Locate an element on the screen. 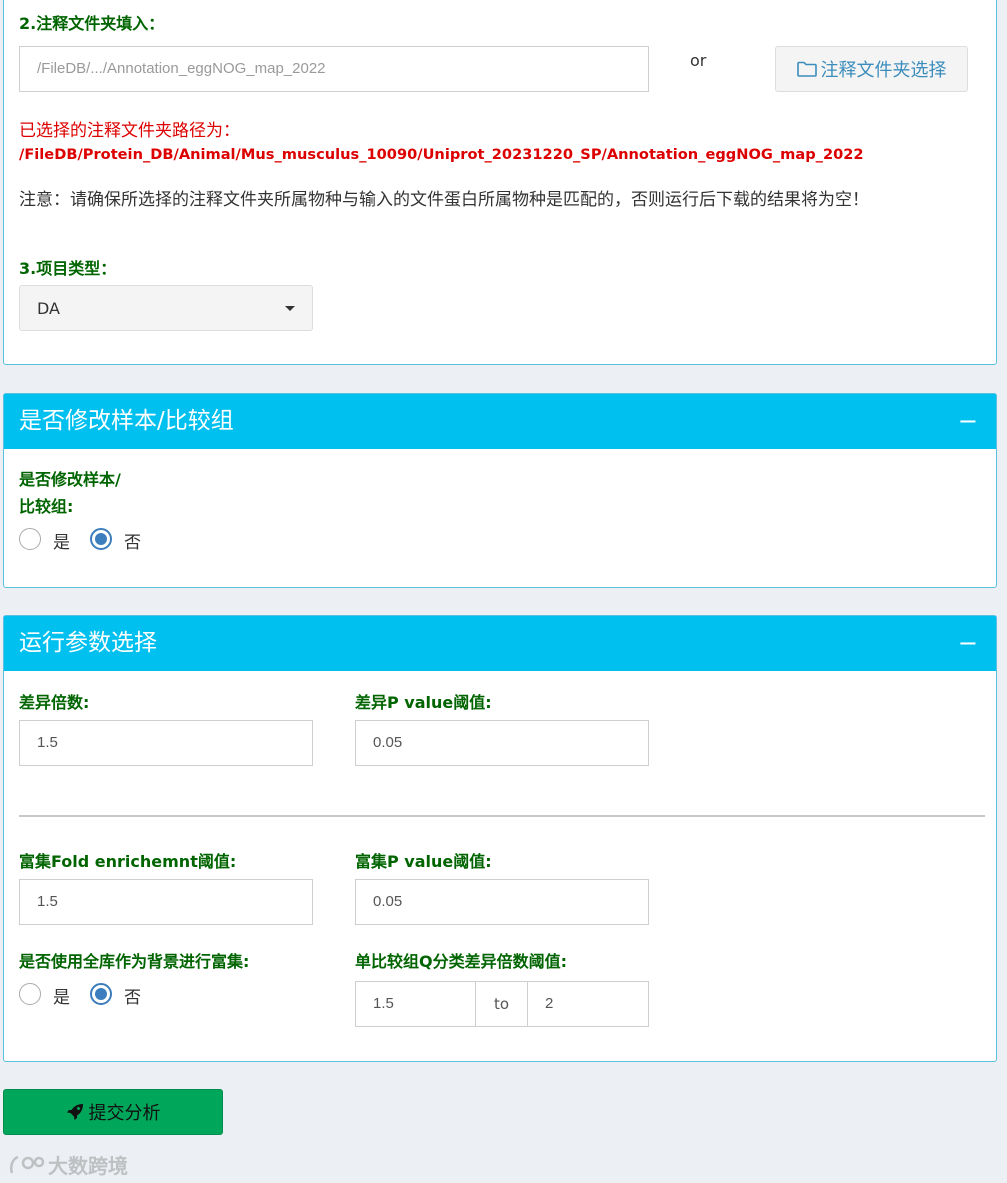  q-to-addon: to is located at coordinates (501, 1004).